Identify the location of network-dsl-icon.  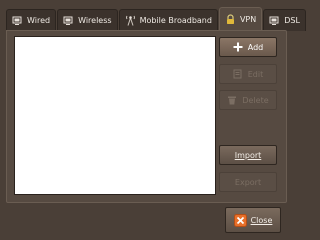
(274, 20).